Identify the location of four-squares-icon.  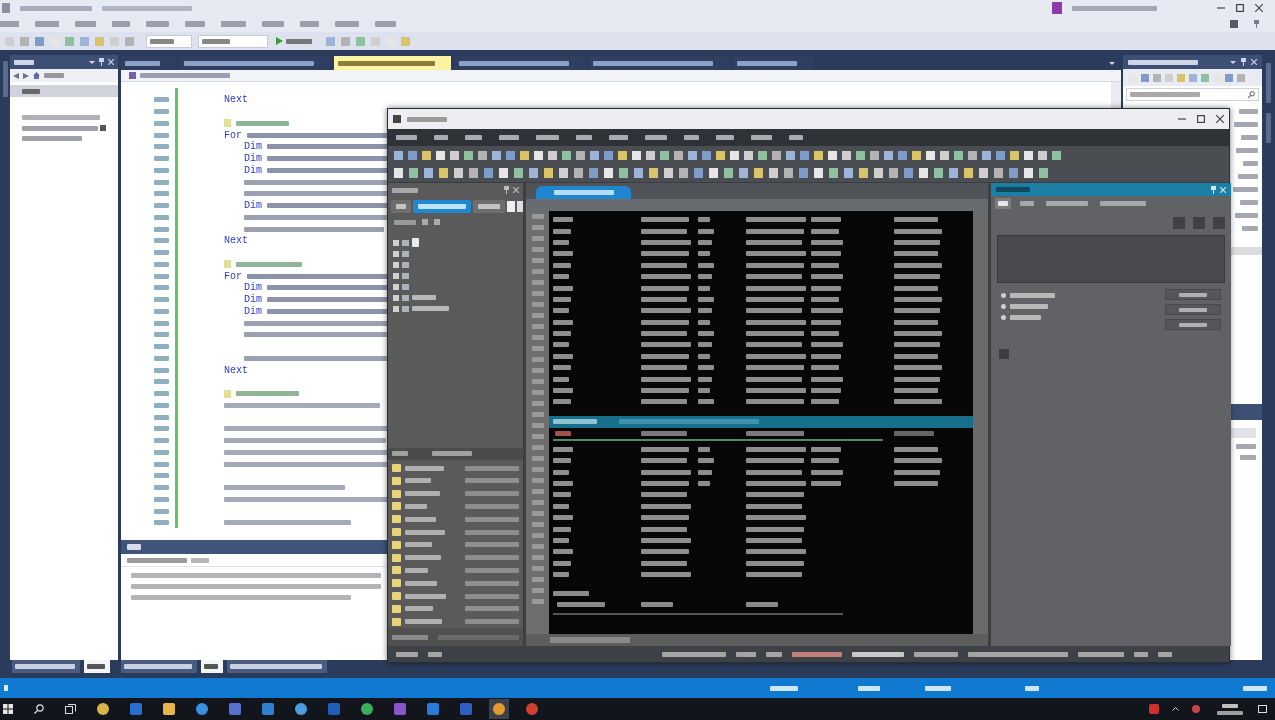
(8, 709).